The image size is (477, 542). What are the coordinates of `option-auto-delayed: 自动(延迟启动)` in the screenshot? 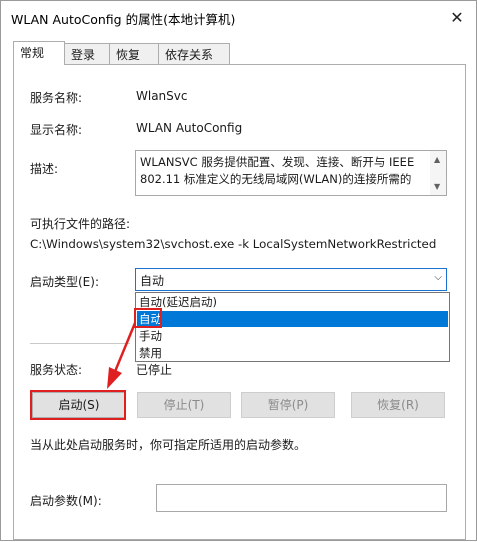 It's located at (292, 302).